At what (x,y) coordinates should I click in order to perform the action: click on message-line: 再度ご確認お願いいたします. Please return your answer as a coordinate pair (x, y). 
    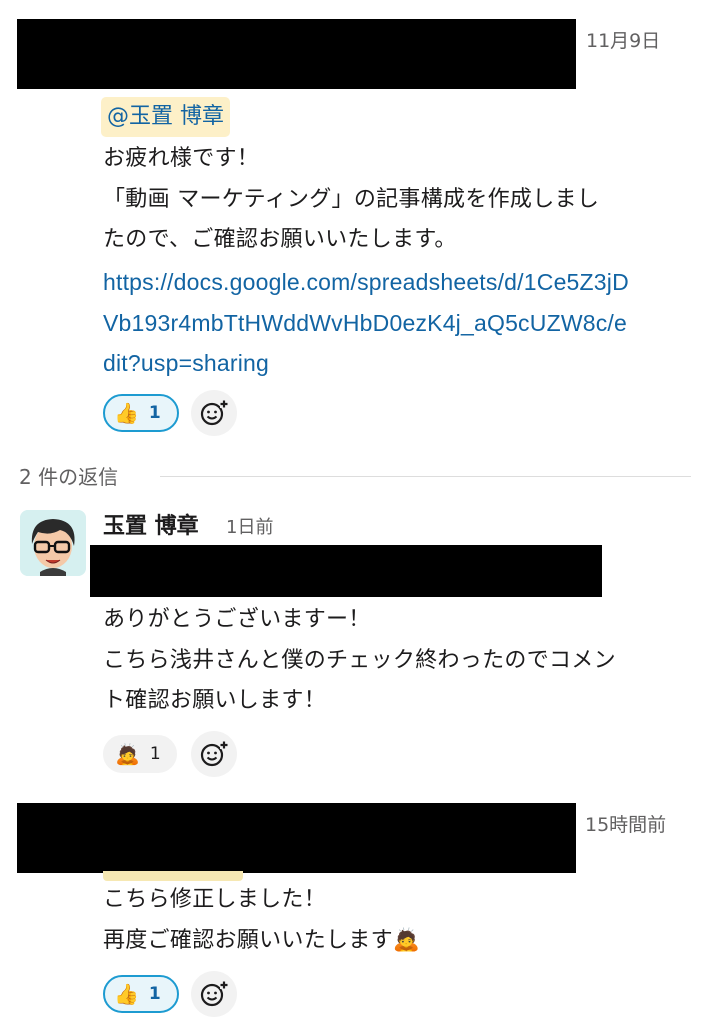
    Looking at the image, I should click on (248, 940).